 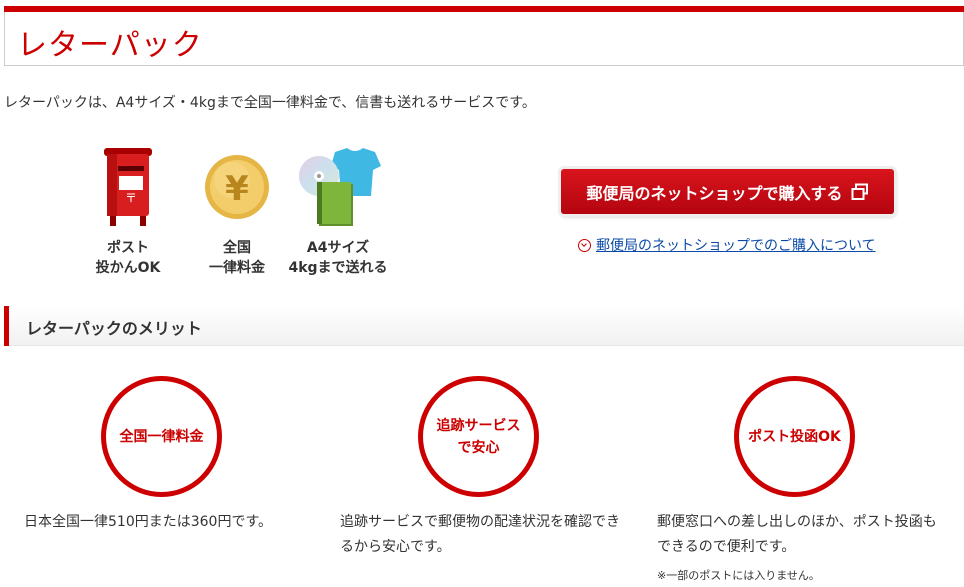 I want to click on title-box: レターパック, so click(x=484, y=39).